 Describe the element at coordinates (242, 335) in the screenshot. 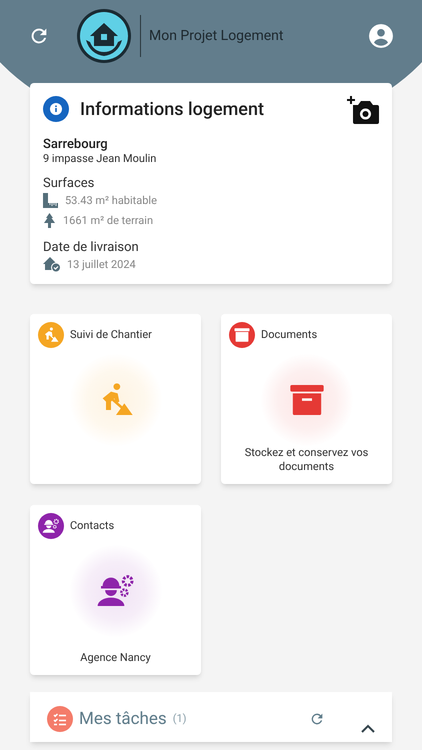

I see `archive-box-icon` at that location.